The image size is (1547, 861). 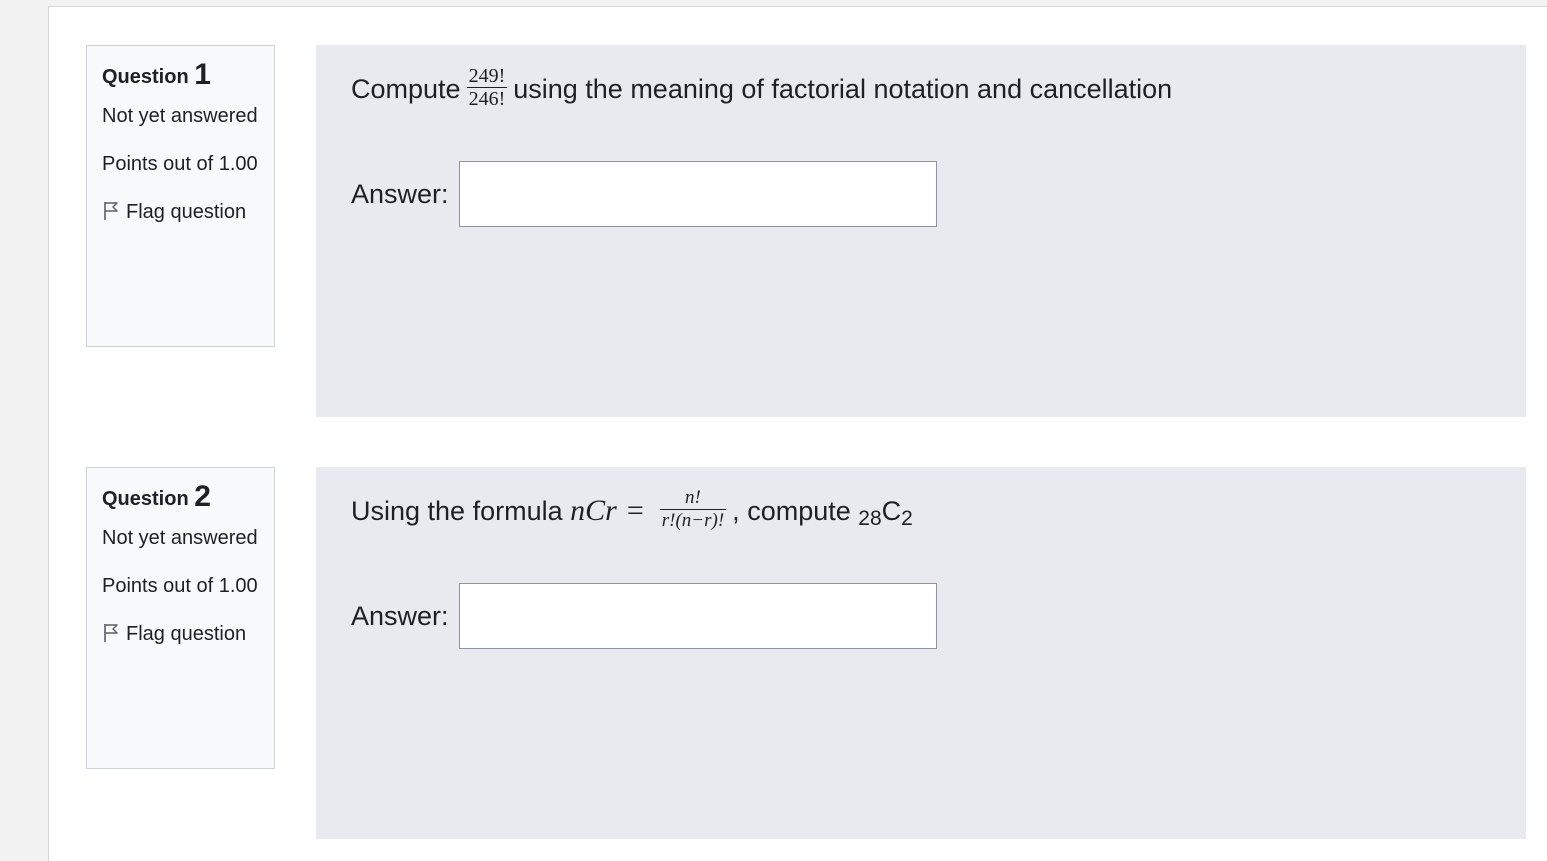 I want to click on fraction-numerator: 249!, so click(x=487, y=77).